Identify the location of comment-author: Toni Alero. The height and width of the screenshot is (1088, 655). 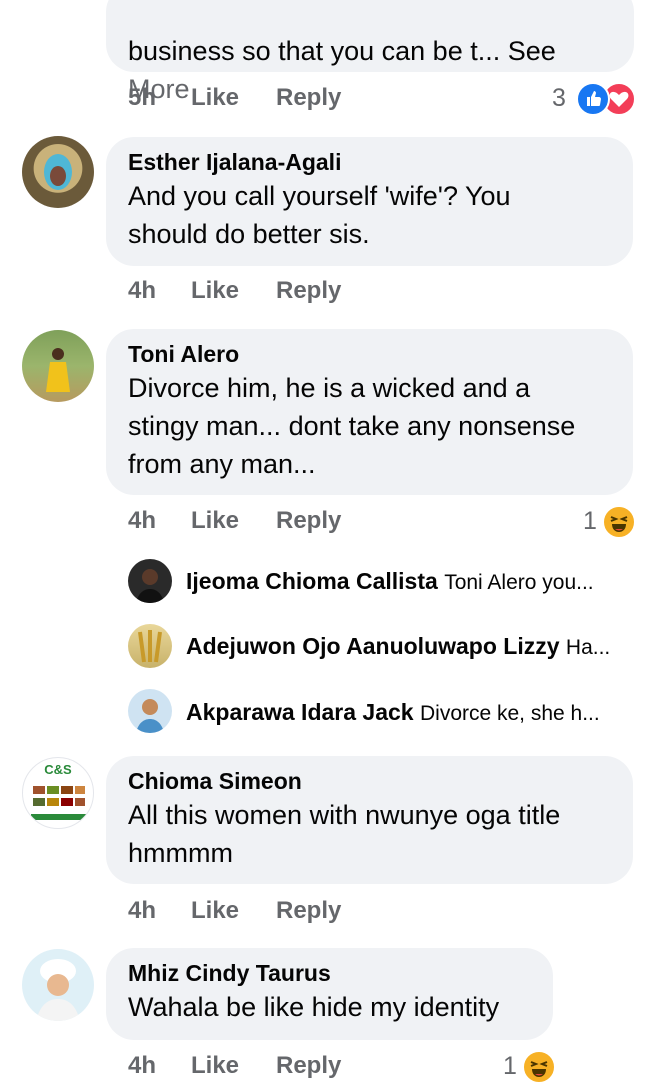
(369, 354).